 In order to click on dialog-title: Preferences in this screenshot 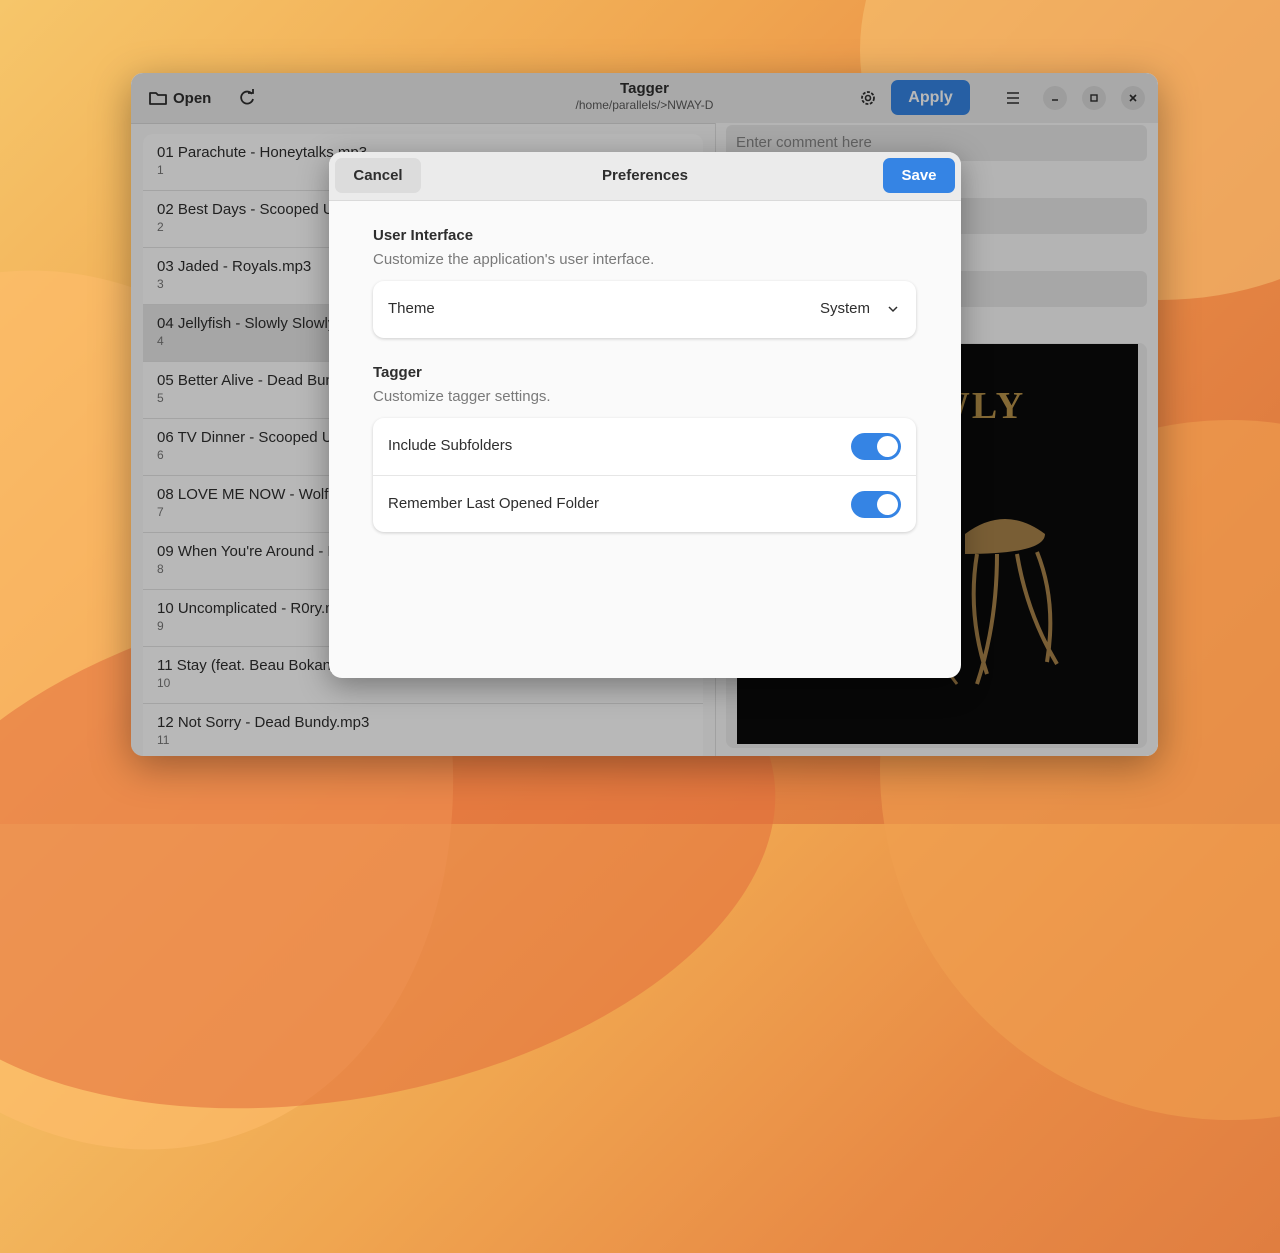, I will do `click(645, 175)`.